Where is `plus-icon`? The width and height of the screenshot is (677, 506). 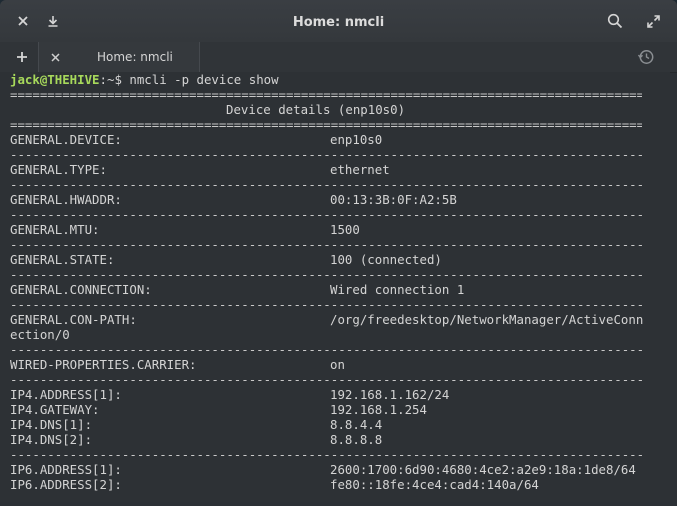 plus-icon is located at coordinates (22, 57).